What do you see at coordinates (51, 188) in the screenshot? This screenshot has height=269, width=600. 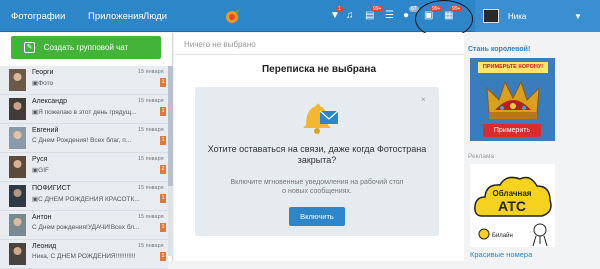 I see `contact-name: ПОФИГИСТ` at bounding box center [51, 188].